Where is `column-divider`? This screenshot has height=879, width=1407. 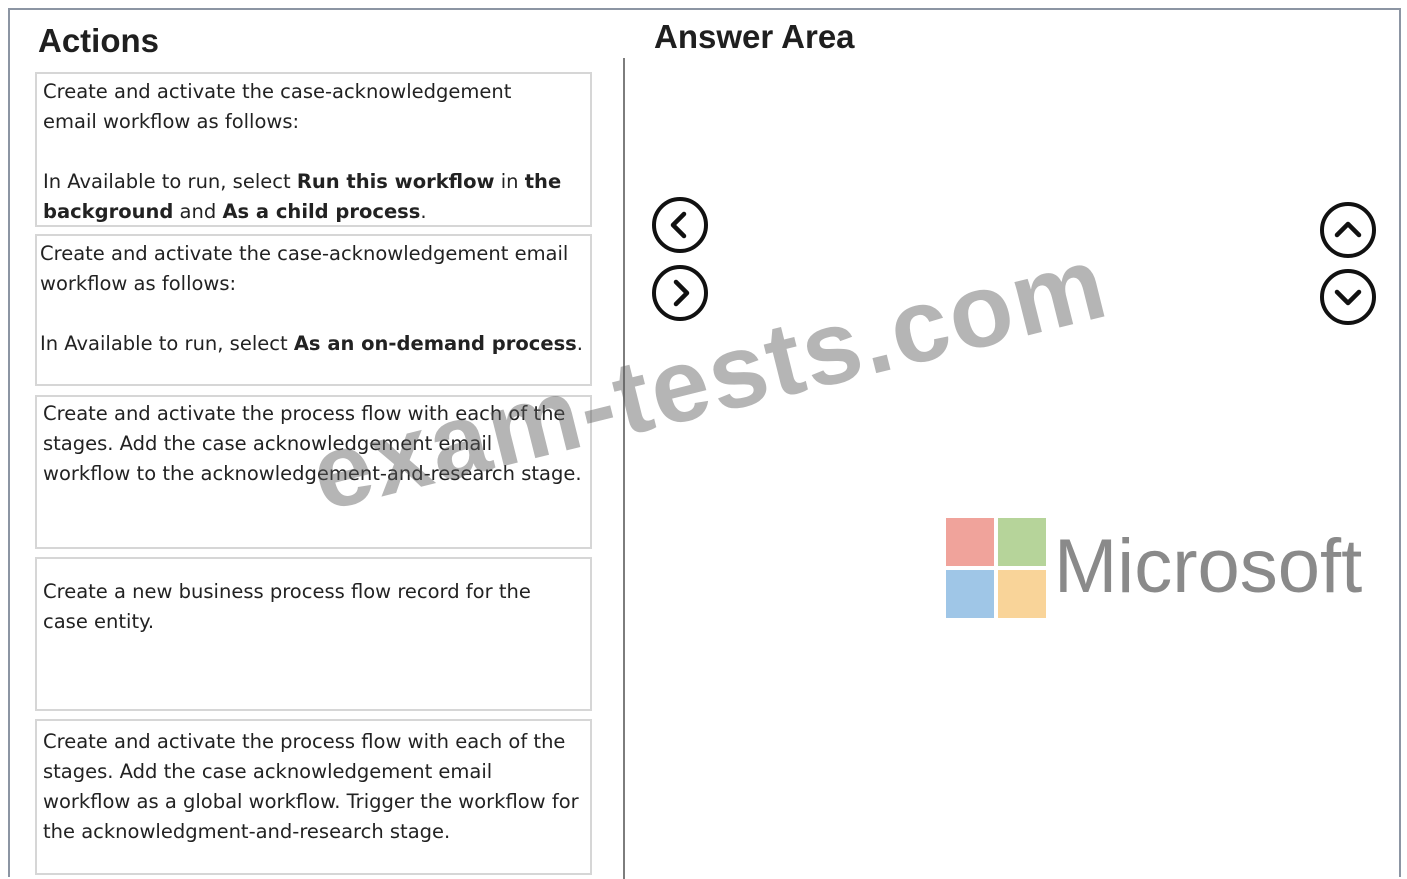
column-divider is located at coordinates (624, 468).